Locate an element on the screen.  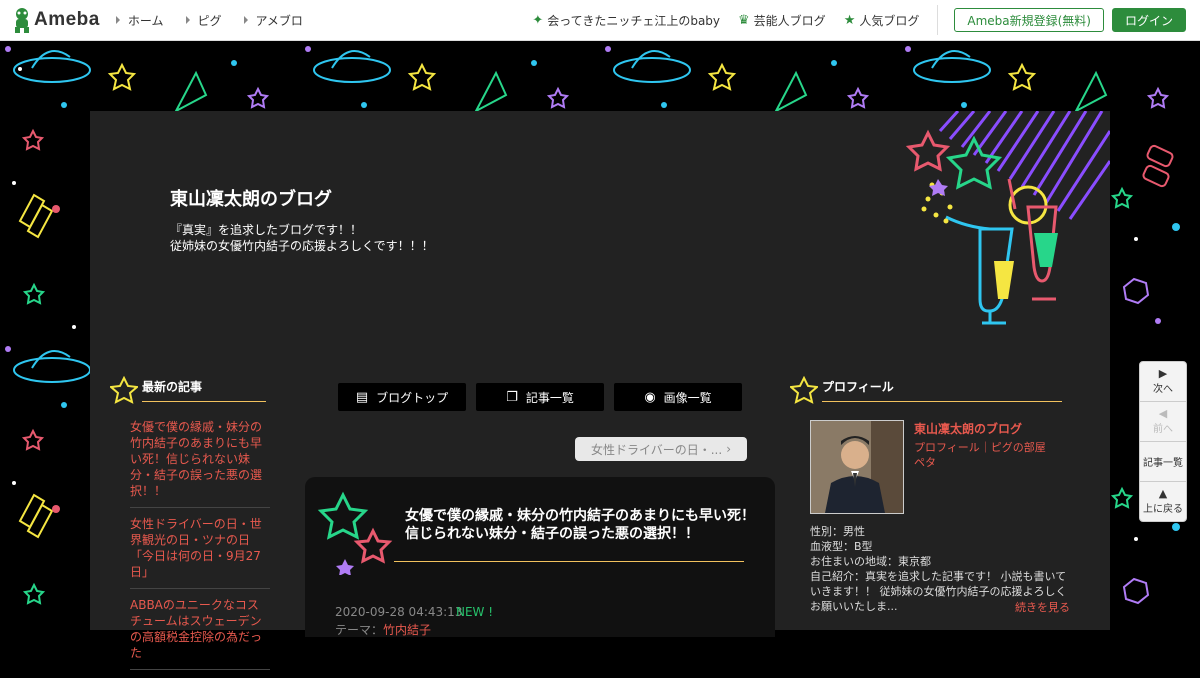
profile-blood: 血液型：B型 is located at coordinates (841, 546).